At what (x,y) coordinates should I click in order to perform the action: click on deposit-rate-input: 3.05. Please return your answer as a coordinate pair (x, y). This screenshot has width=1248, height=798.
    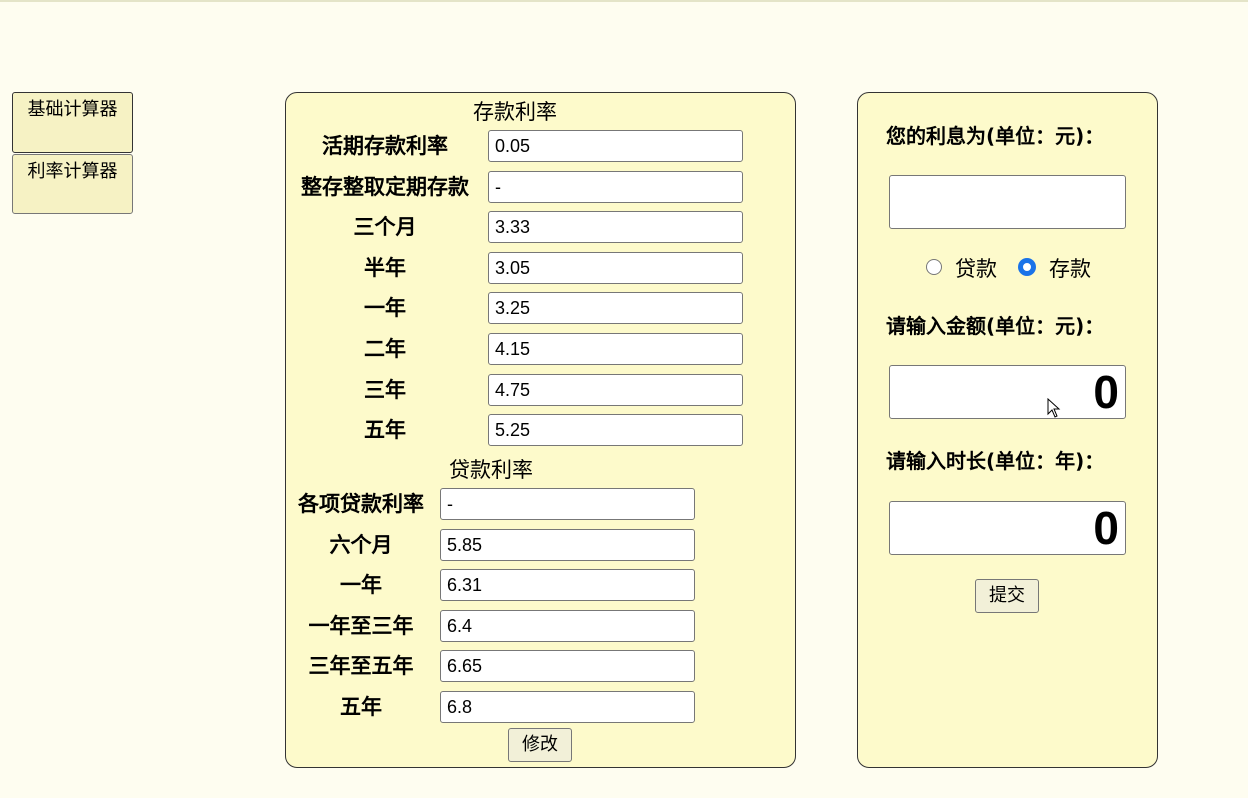
    Looking at the image, I should click on (615, 267).